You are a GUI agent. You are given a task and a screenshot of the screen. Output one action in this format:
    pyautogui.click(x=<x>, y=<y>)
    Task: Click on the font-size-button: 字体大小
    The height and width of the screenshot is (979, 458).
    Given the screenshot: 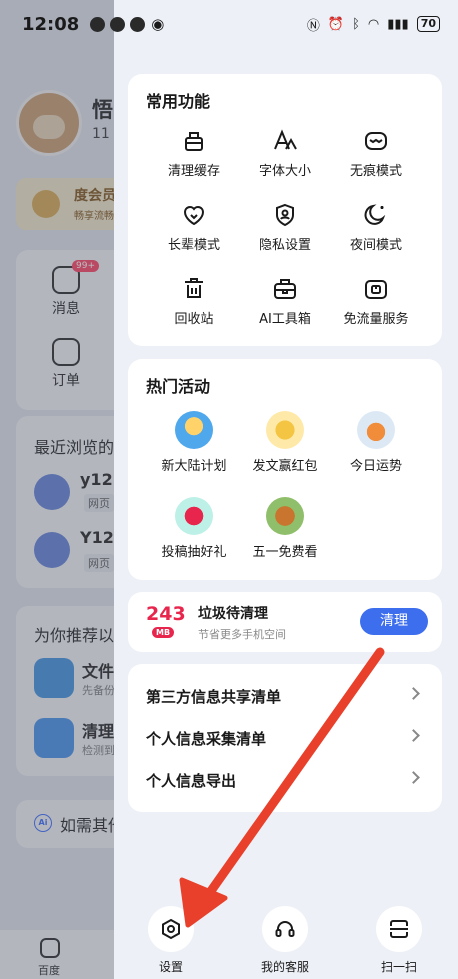 What is the action you would take?
    pyautogui.click(x=285, y=153)
    